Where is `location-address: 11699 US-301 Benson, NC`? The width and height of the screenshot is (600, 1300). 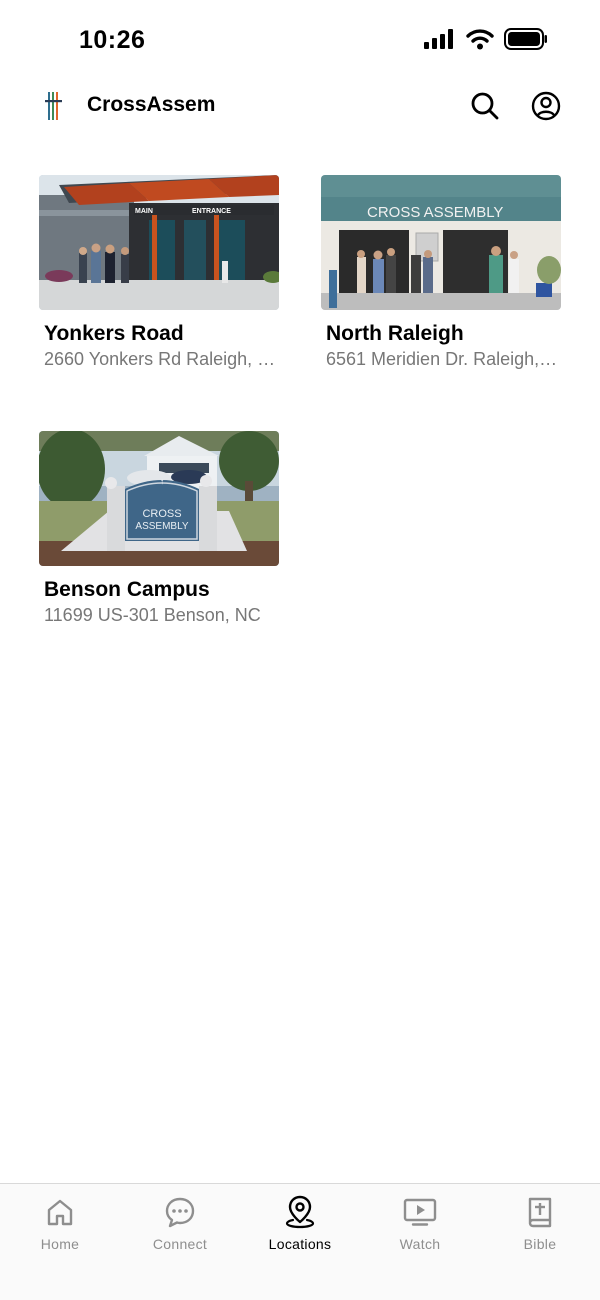
location-address: 11699 US-301 Benson, NC is located at coordinates (152, 615).